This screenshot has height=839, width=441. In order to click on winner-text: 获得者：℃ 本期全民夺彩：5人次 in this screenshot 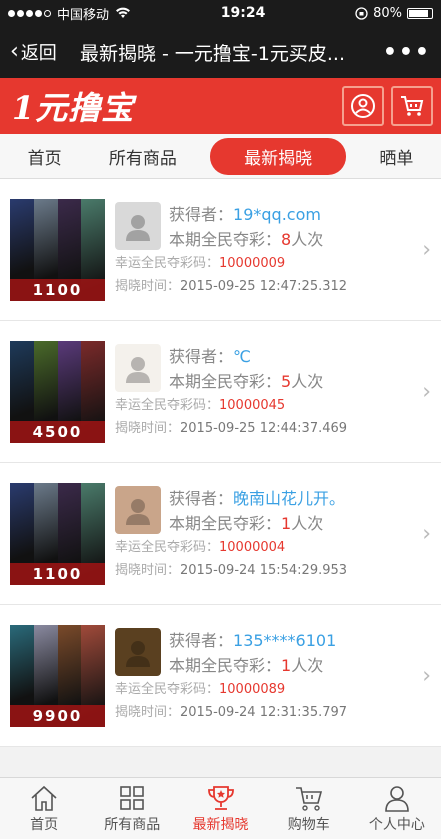, I will do `click(246, 369)`.